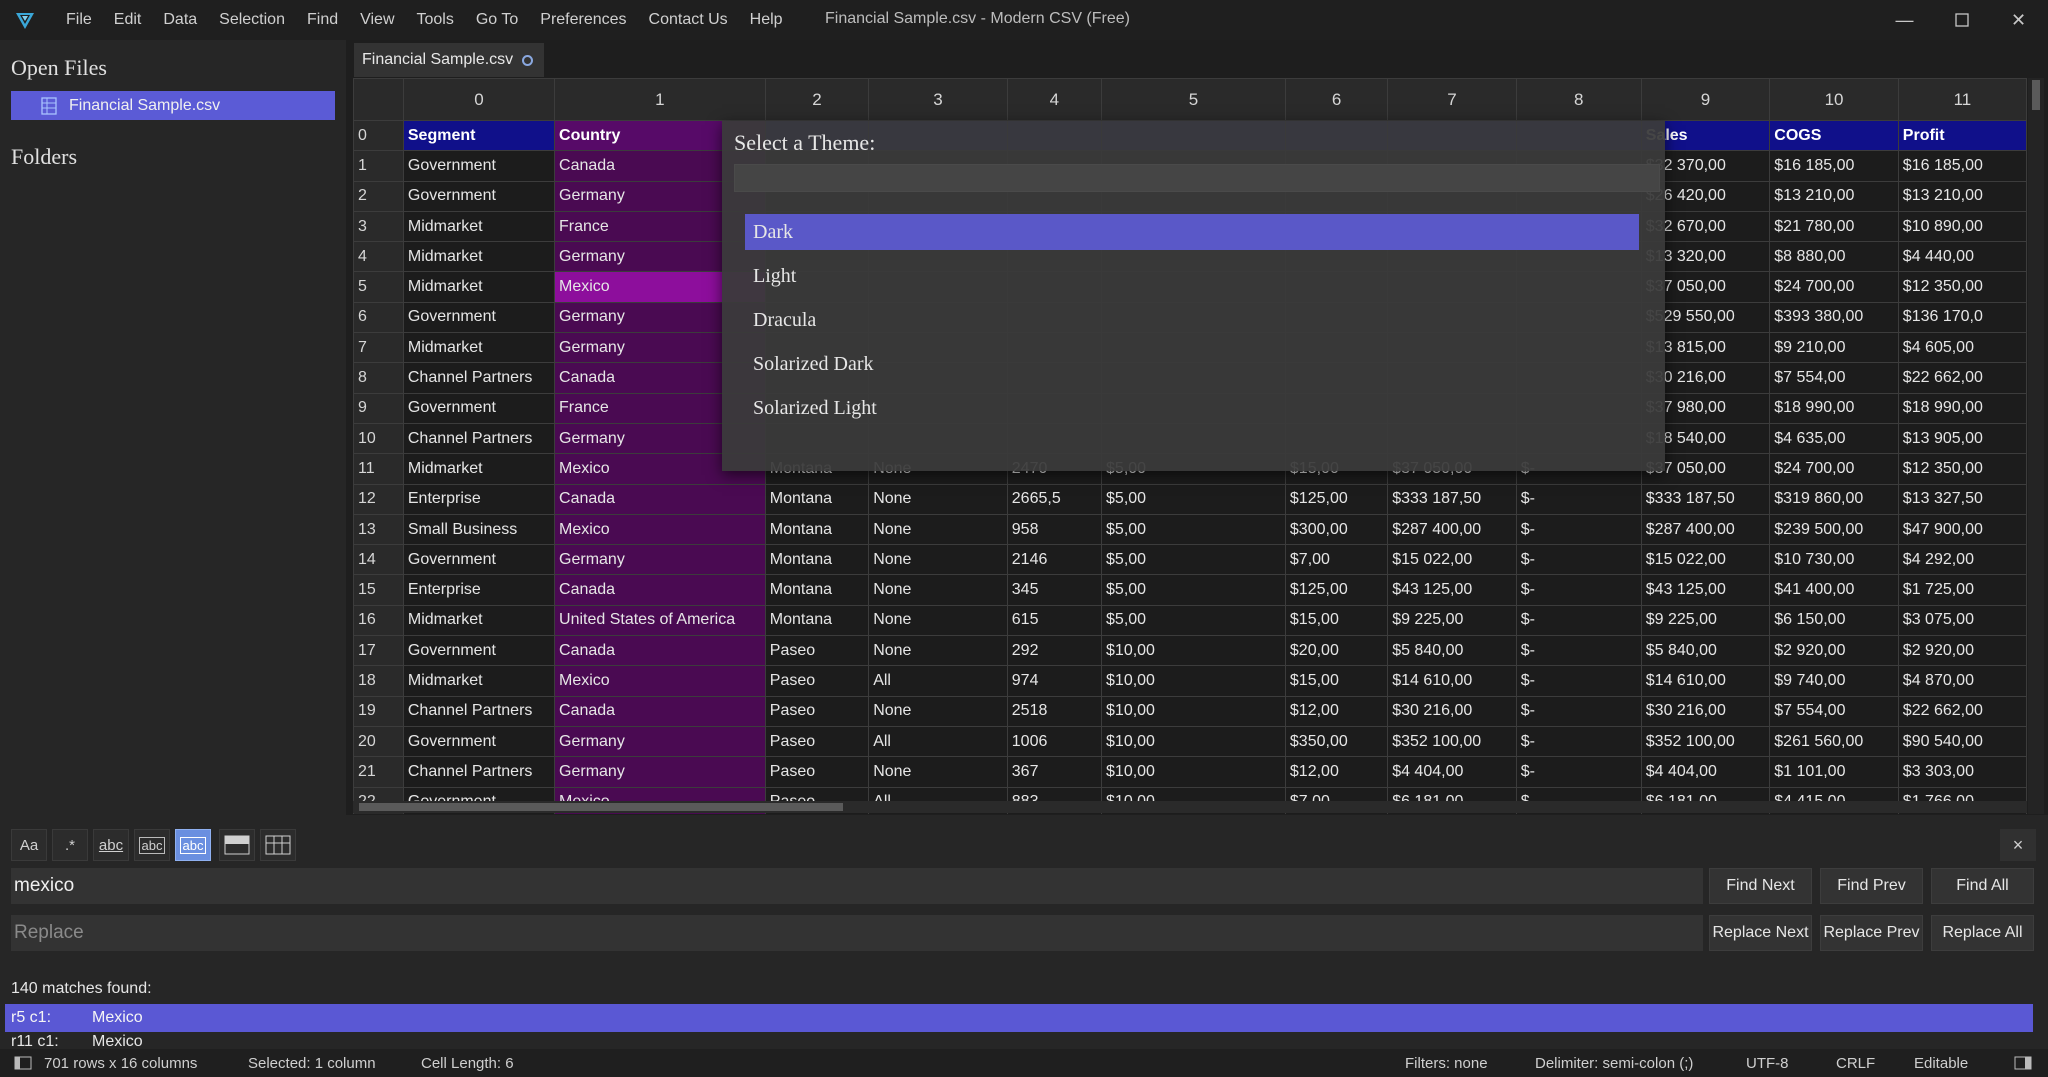 Image resolution: width=2048 pixels, height=1077 pixels. What do you see at coordinates (278, 845) in the screenshot?
I see `search-columns-toggle` at bounding box center [278, 845].